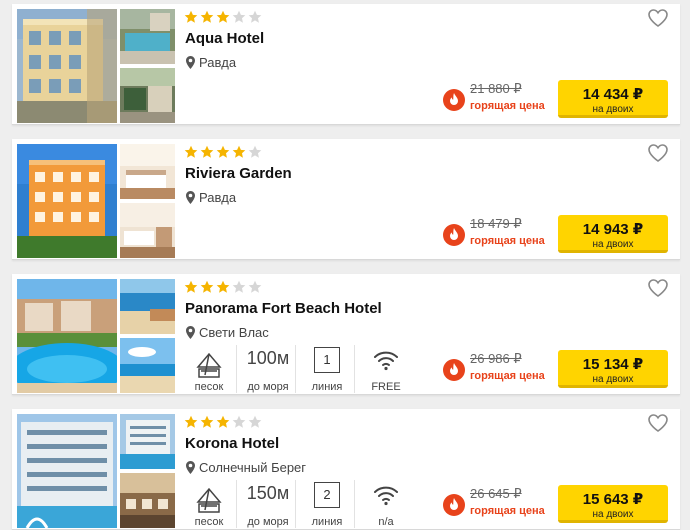 This screenshot has height=530, width=690. I want to click on hotel-location: Солнечный Берег, so click(246, 467).